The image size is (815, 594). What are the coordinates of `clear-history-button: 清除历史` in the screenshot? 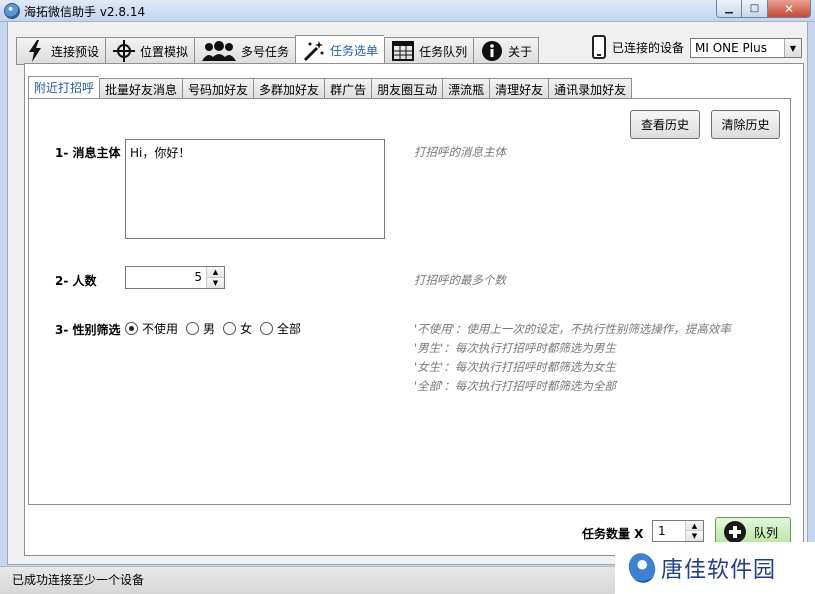 It's located at (745, 124).